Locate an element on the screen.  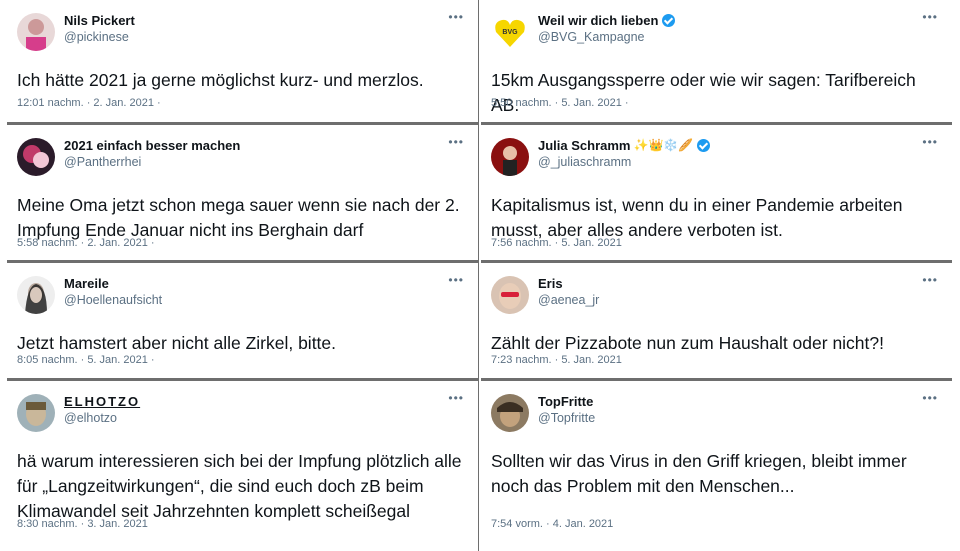
author-name: 2021 einfach besser machen is located at coordinates (152, 145).